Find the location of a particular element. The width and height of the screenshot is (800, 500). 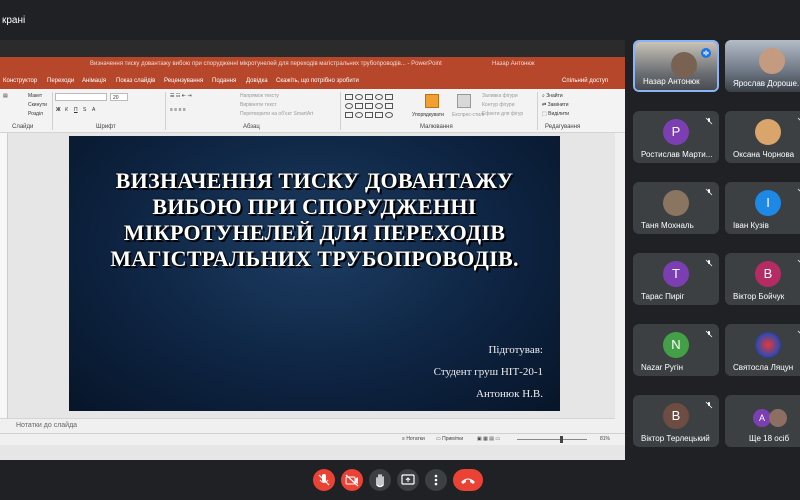

more-participants-tile: A Ще 18 осіб is located at coordinates (762, 421).